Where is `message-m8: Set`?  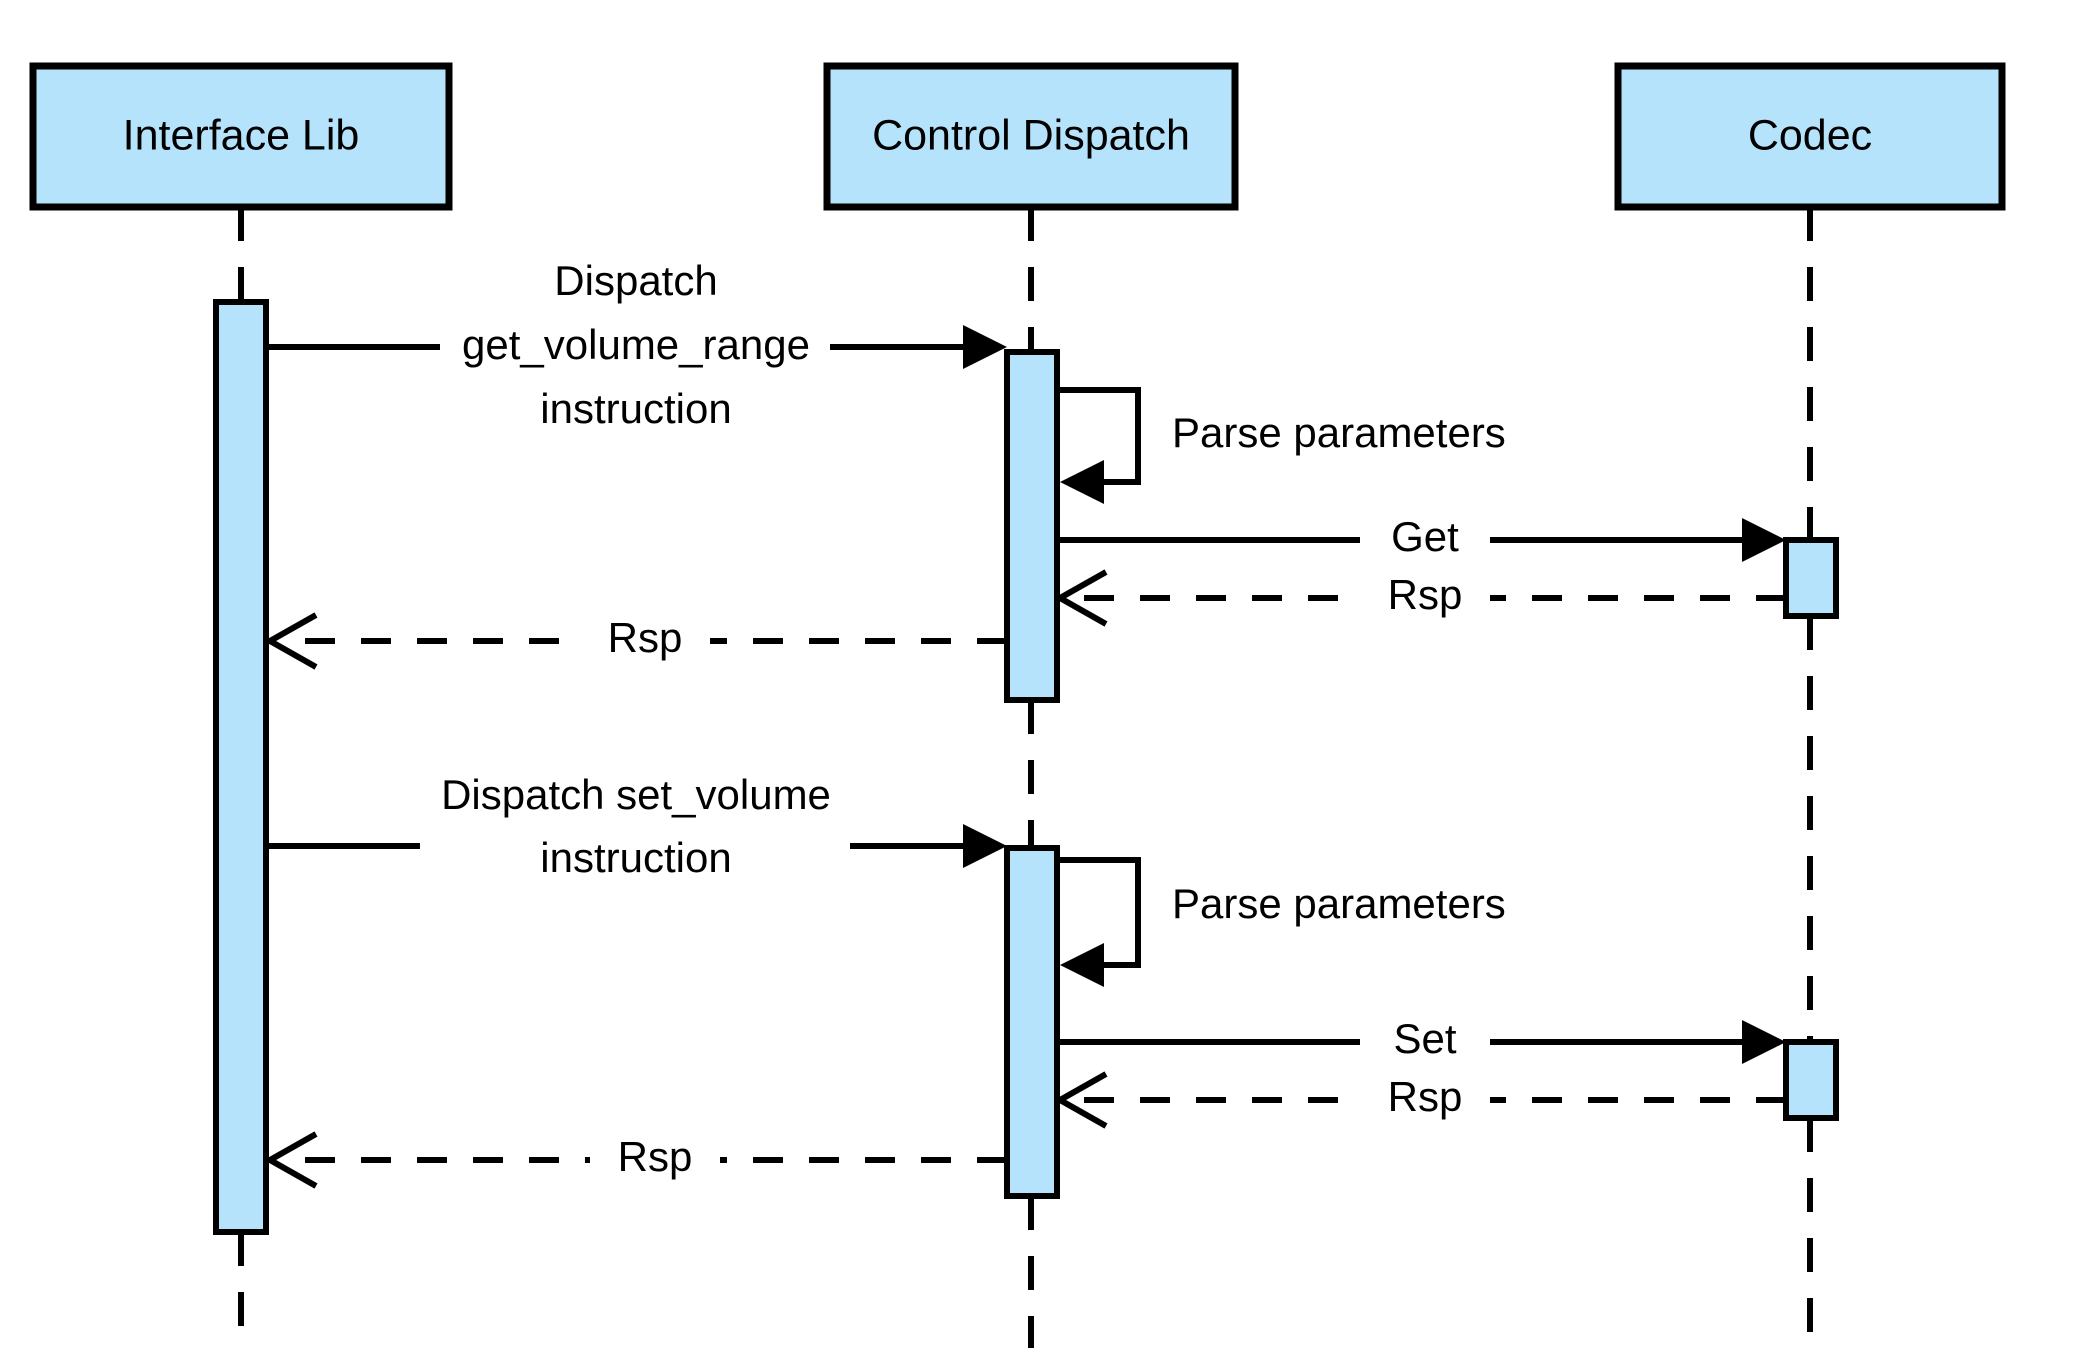
message-m8: Set is located at coordinates (1421, 1040).